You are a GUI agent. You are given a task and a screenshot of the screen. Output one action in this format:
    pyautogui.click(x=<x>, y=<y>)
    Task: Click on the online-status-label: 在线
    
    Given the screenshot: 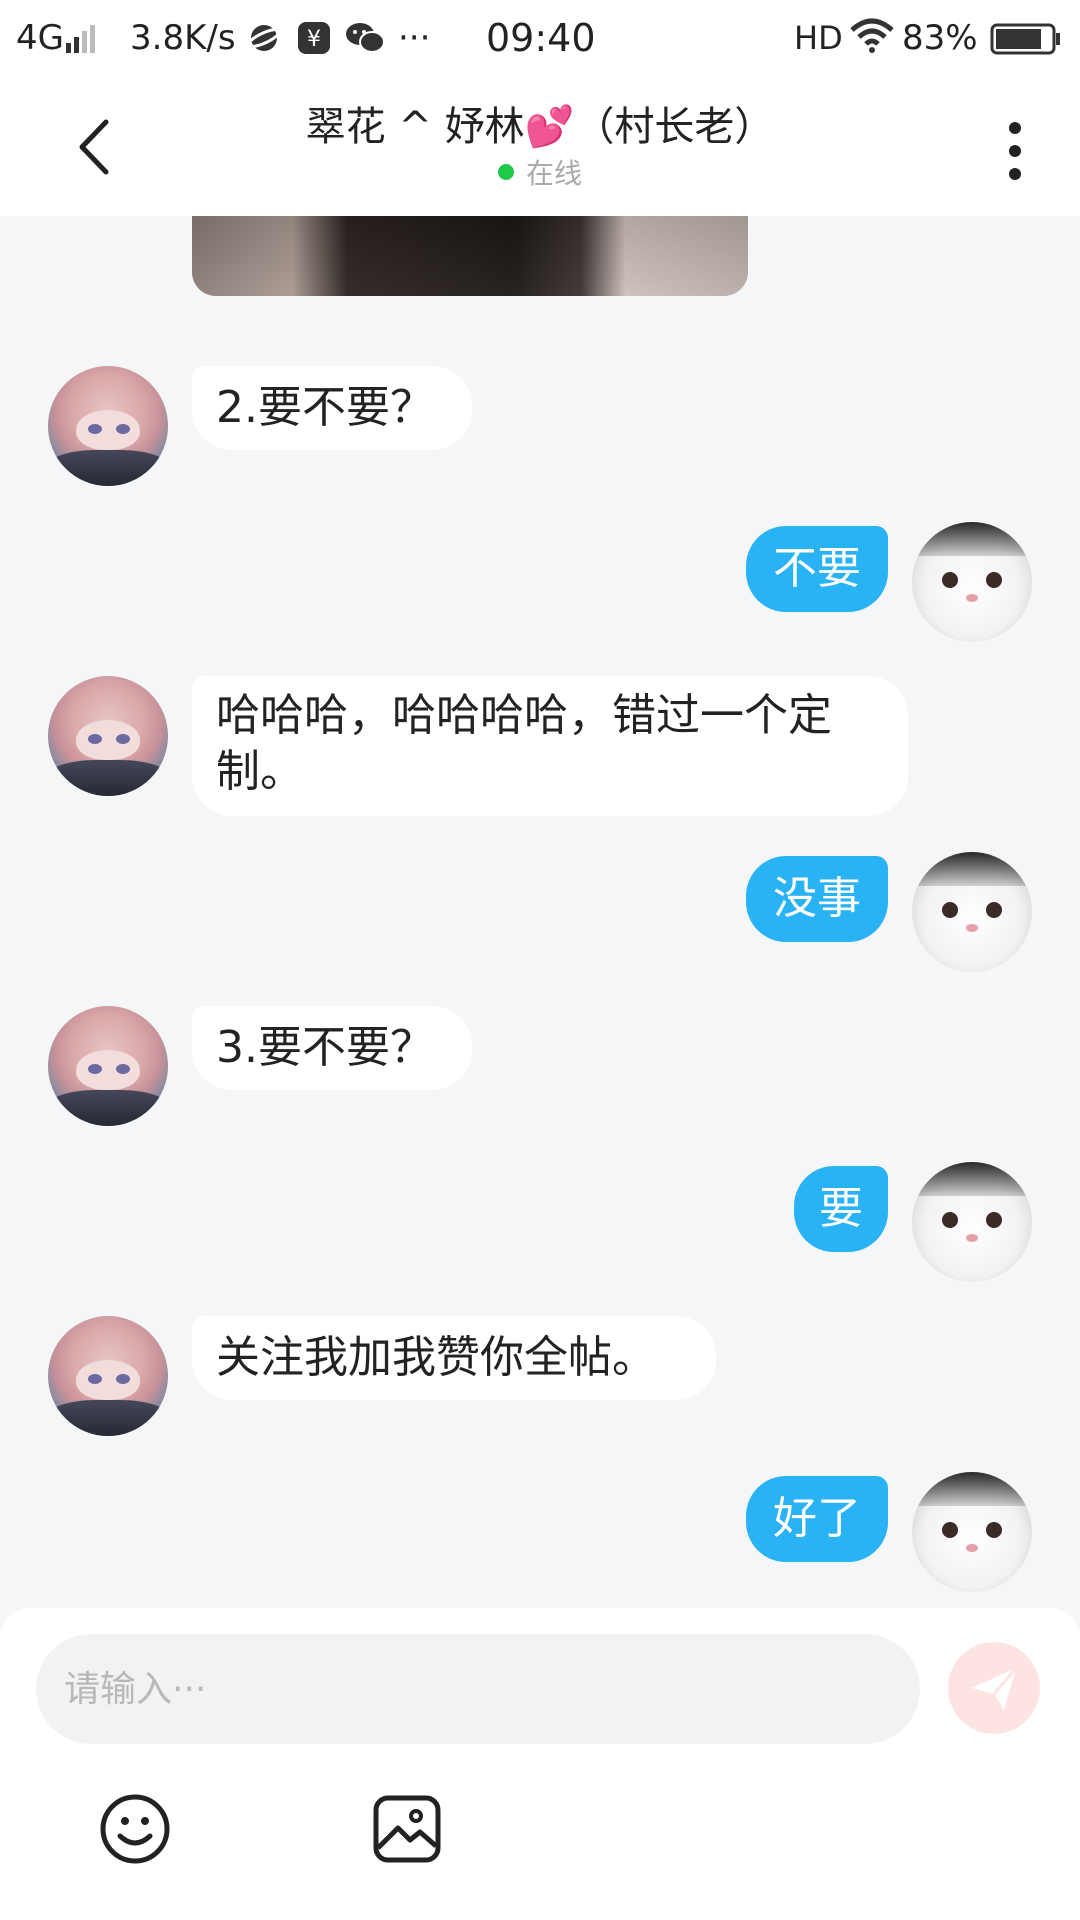 What is the action you would take?
    pyautogui.click(x=553, y=173)
    